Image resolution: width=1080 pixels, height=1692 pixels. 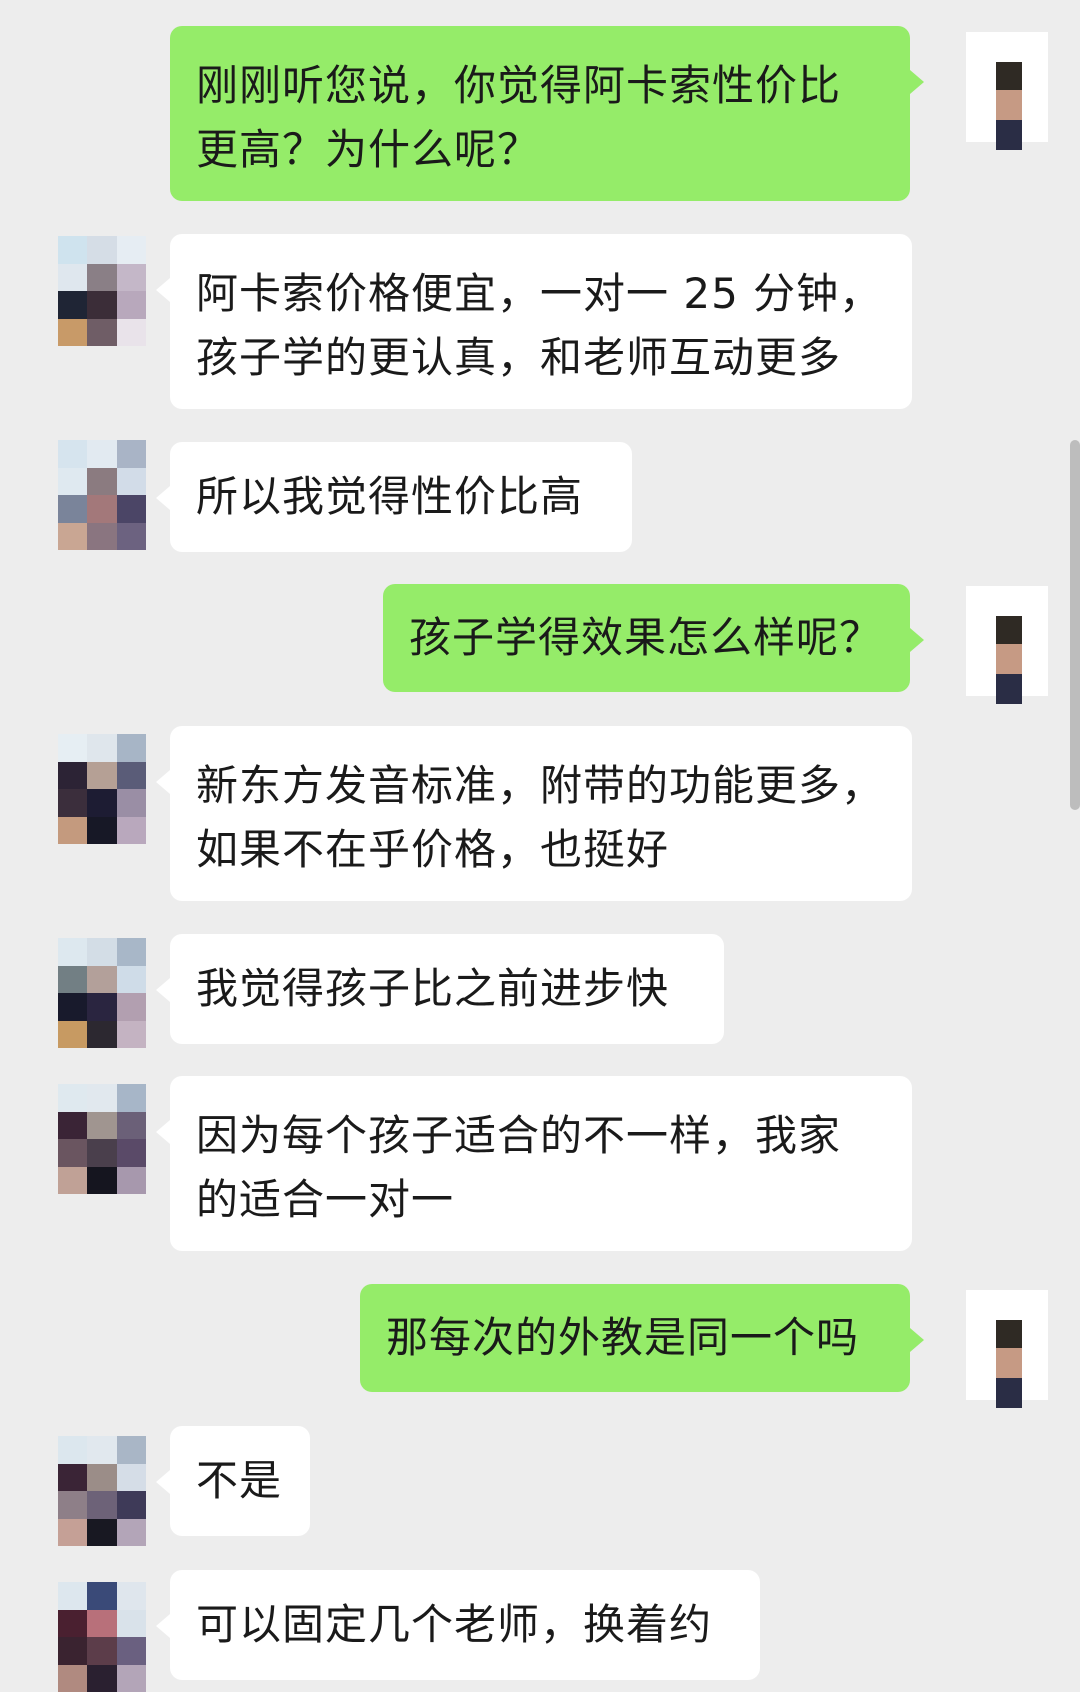 I want to click on scrollbar, so click(x=1075, y=625).